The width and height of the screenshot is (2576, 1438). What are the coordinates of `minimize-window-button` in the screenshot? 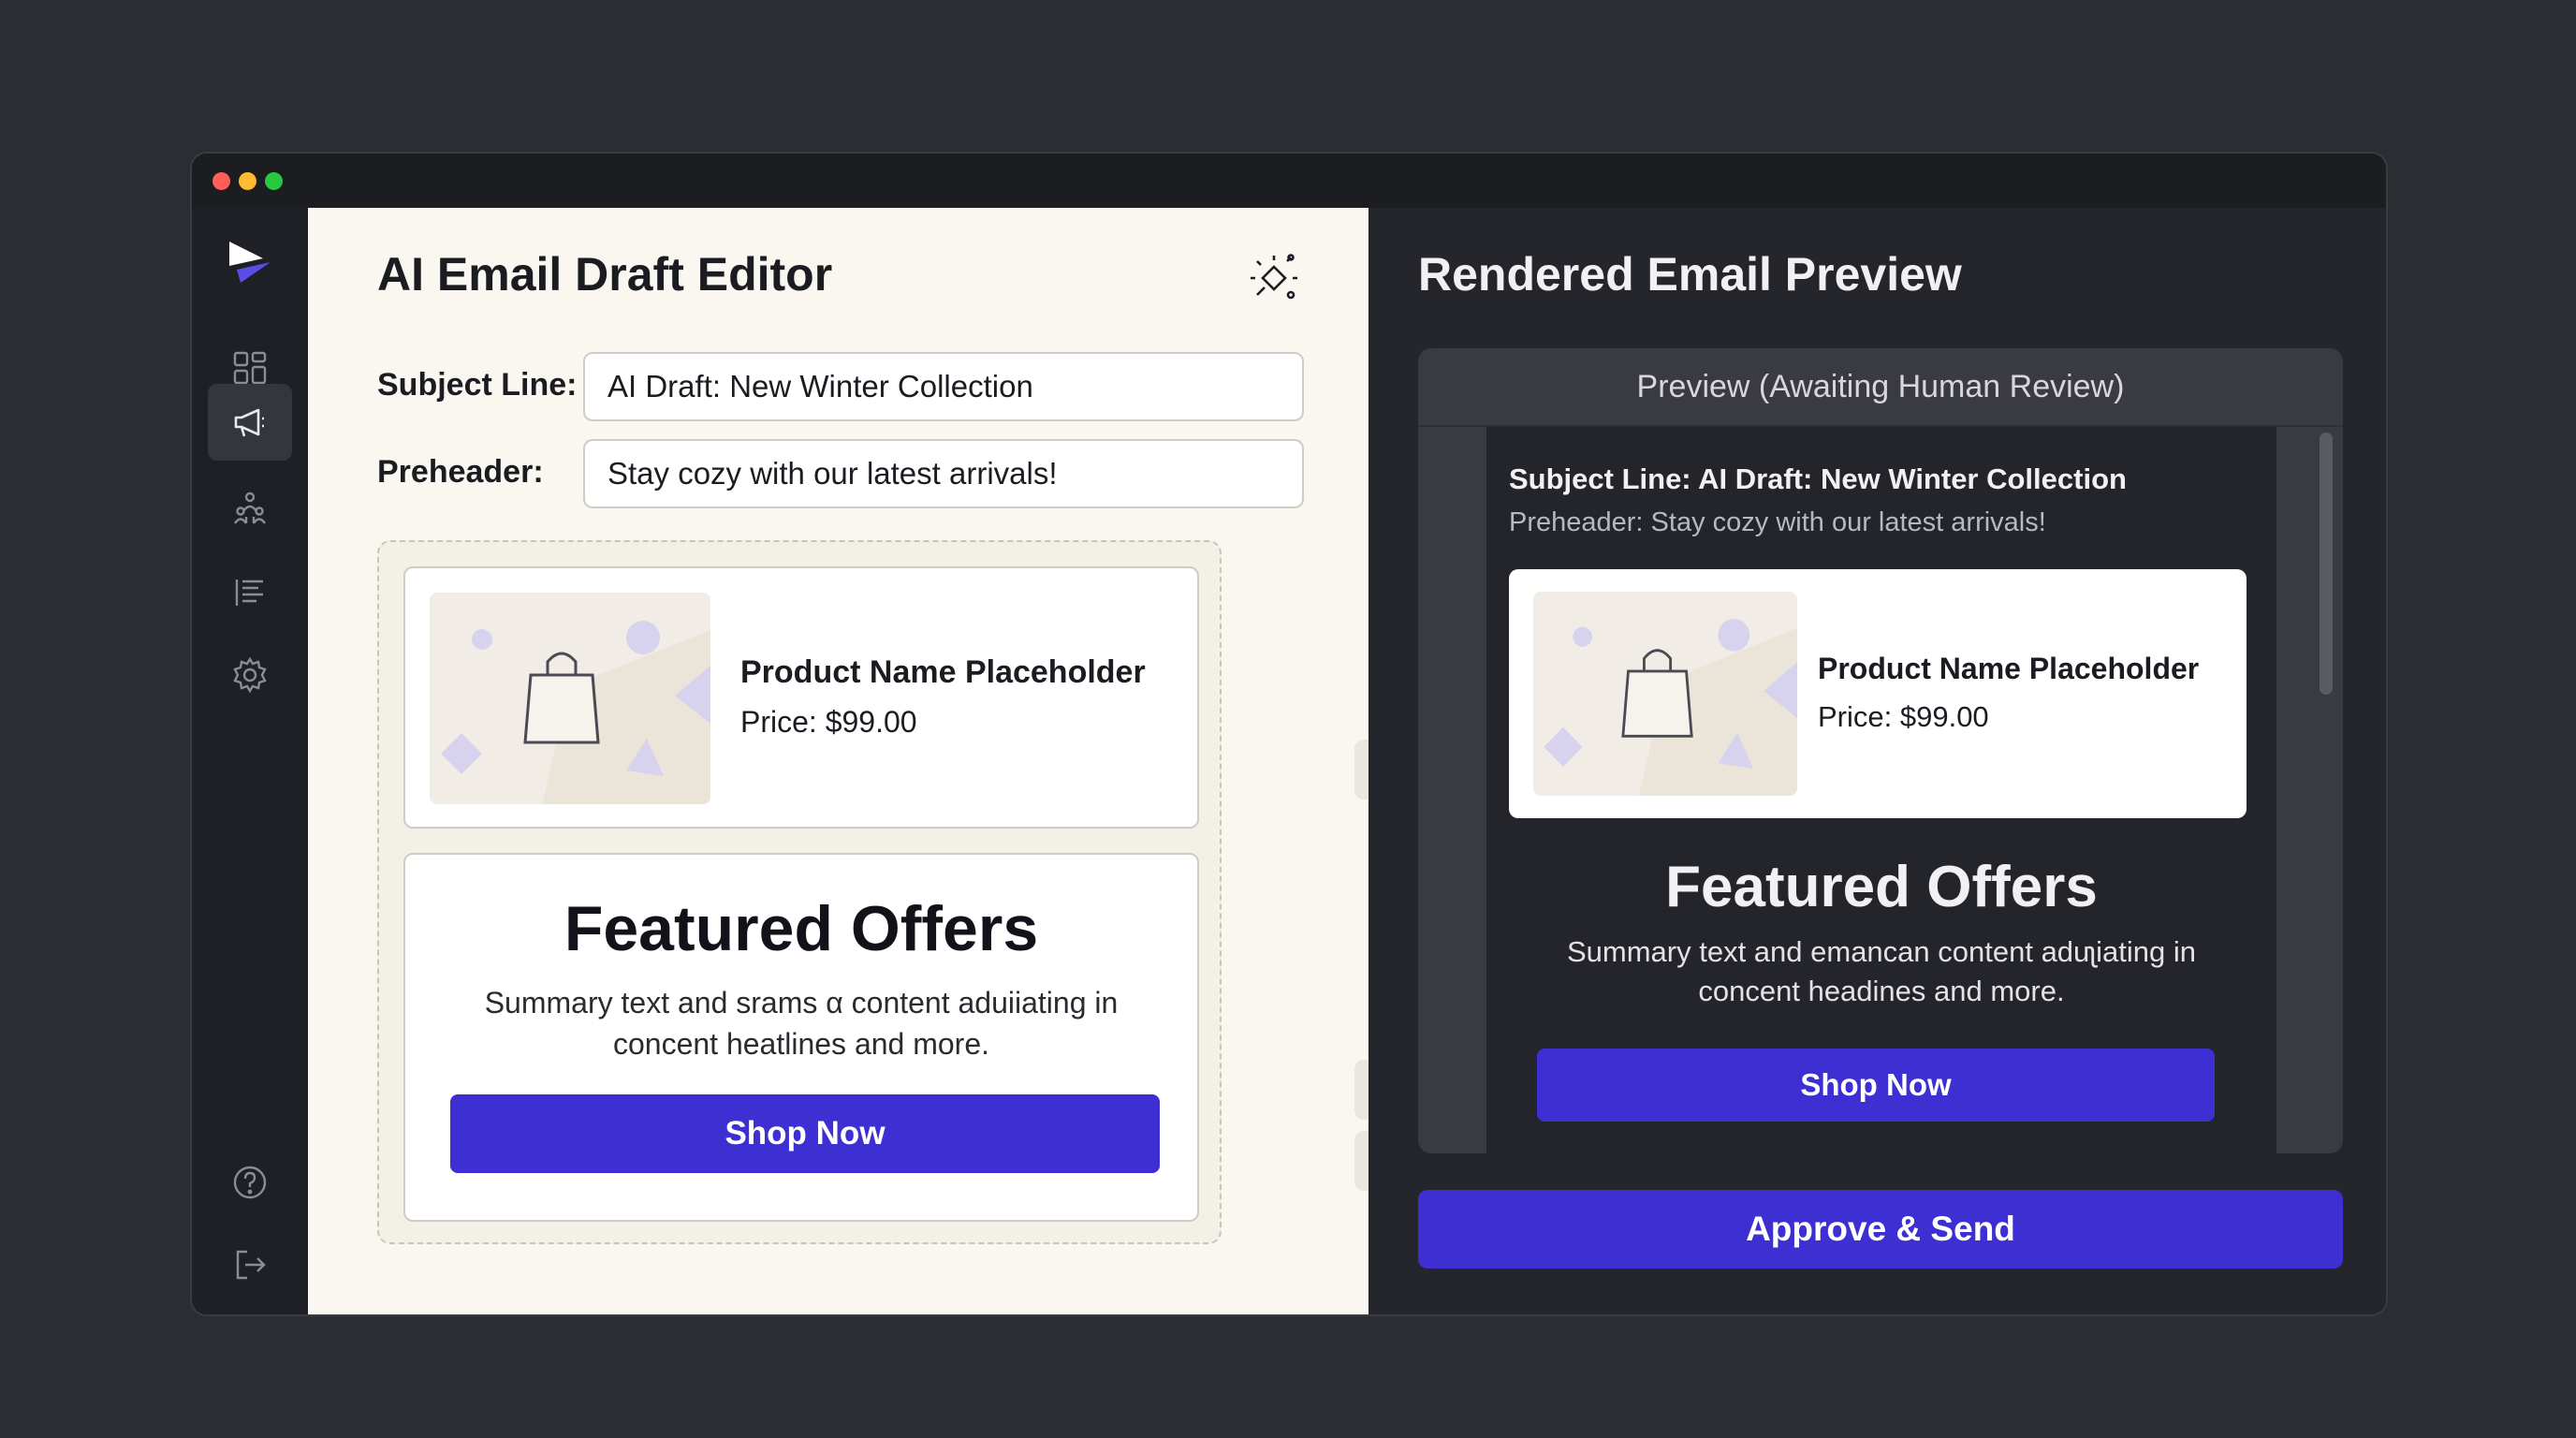 It's located at (248, 181).